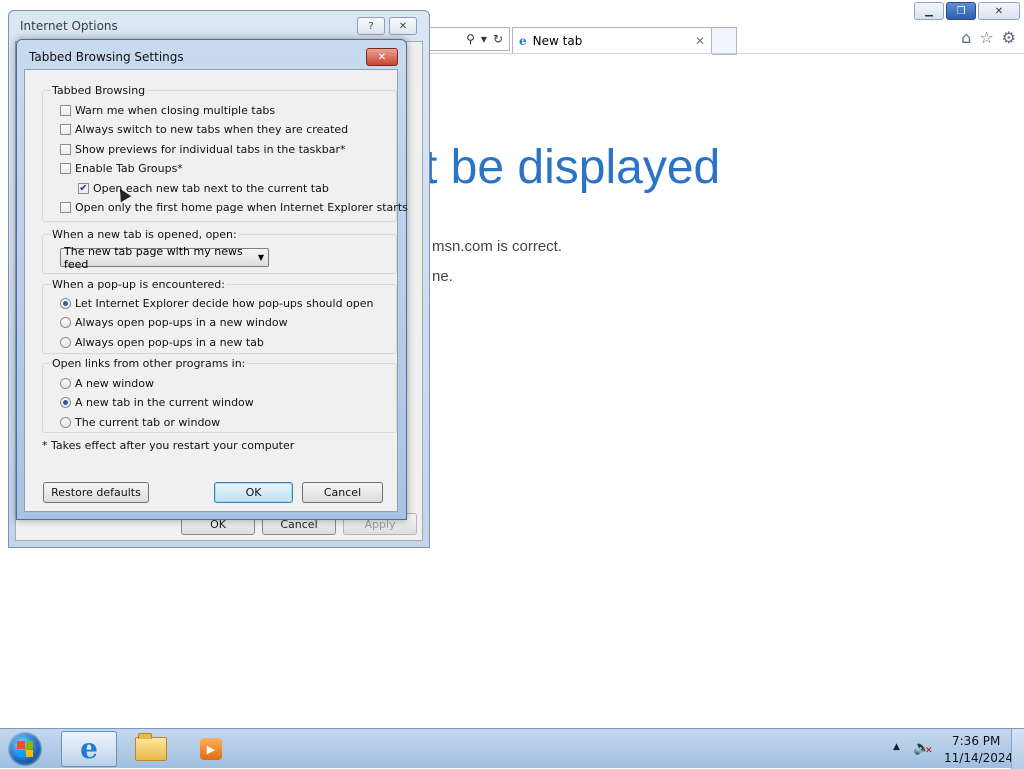  Describe the element at coordinates (896, 747) in the screenshot. I see `tray-expand-icon: ▲` at that location.